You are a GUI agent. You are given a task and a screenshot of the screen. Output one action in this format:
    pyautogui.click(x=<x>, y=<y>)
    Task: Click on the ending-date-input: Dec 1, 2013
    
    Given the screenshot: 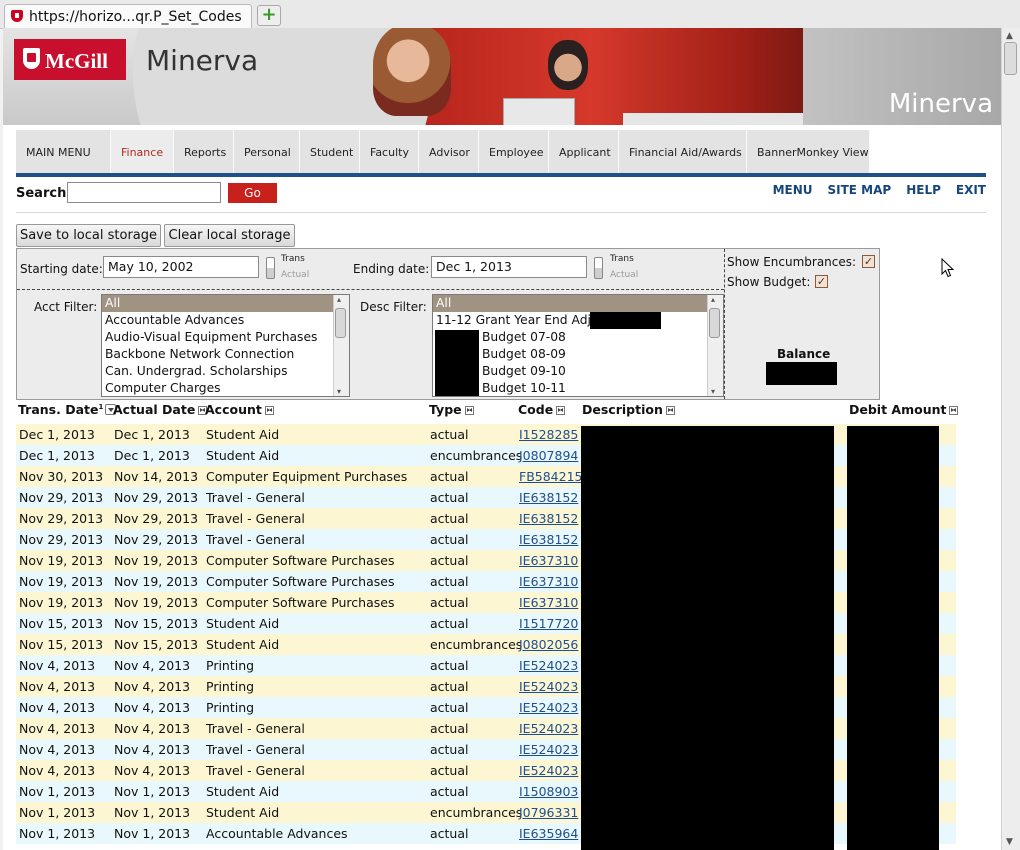 What is the action you would take?
    pyautogui.click(x=509, y=267)
    